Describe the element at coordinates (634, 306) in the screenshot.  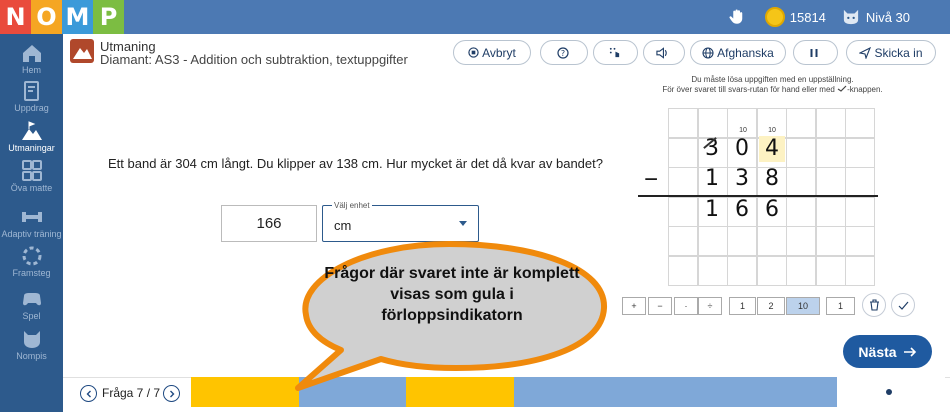
I see `tool-plus-button: +` at that location.